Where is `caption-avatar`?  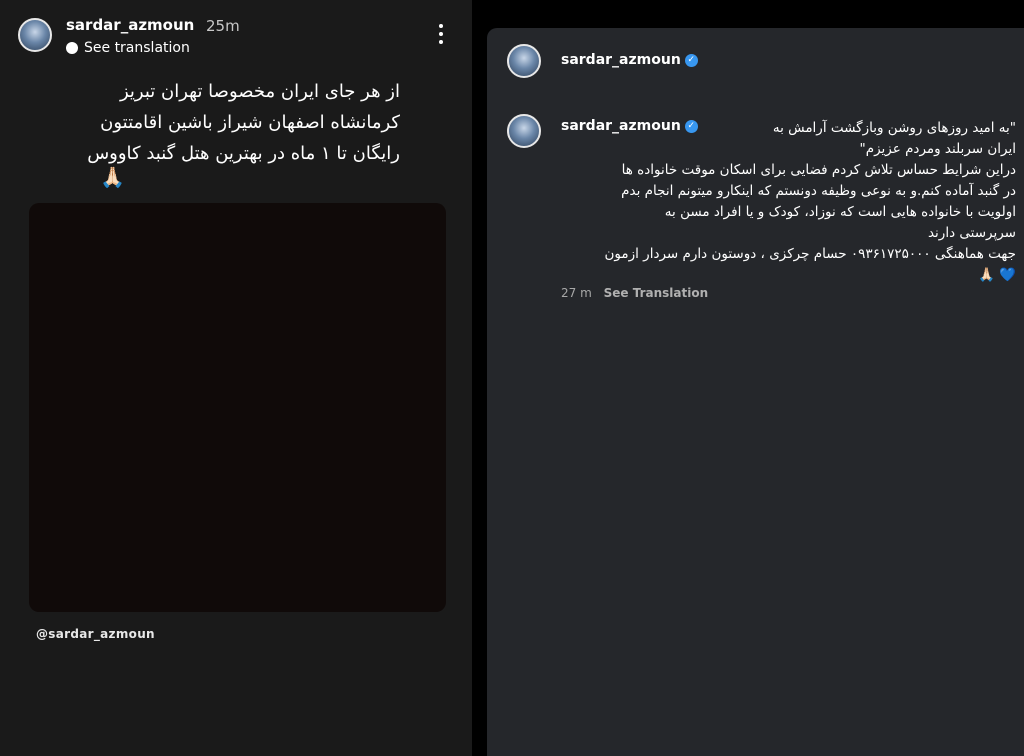 caption-avatar is located at coordinates (524, 131).